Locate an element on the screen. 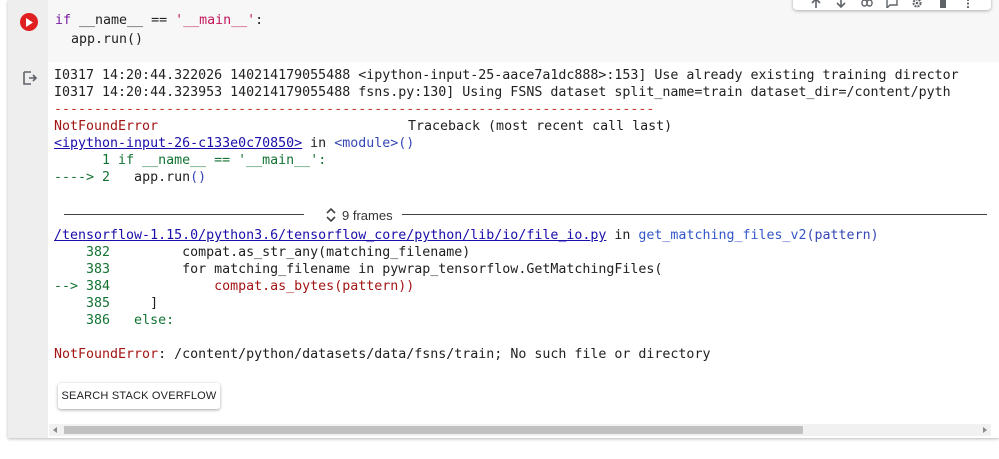 The image size is (999, 459). code-line: app.run() is located at coordinates (99, 39).